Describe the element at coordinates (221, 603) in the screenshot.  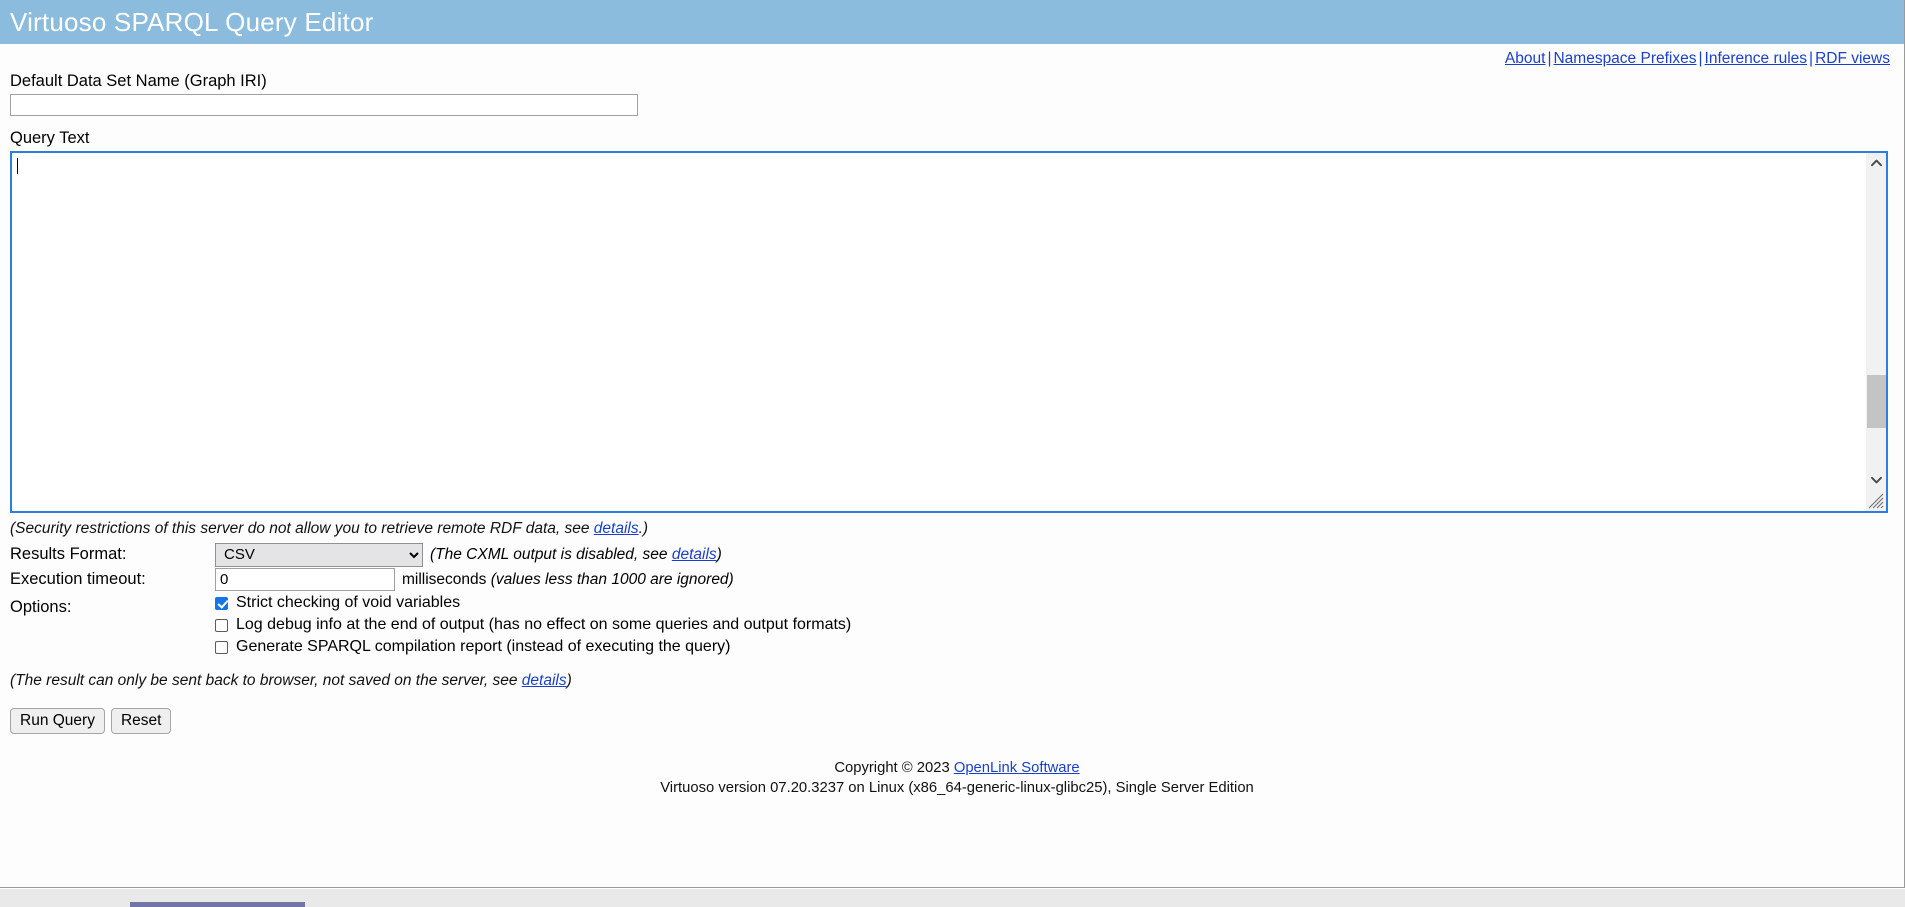
I see `checkbox-strict-checking` at that location.